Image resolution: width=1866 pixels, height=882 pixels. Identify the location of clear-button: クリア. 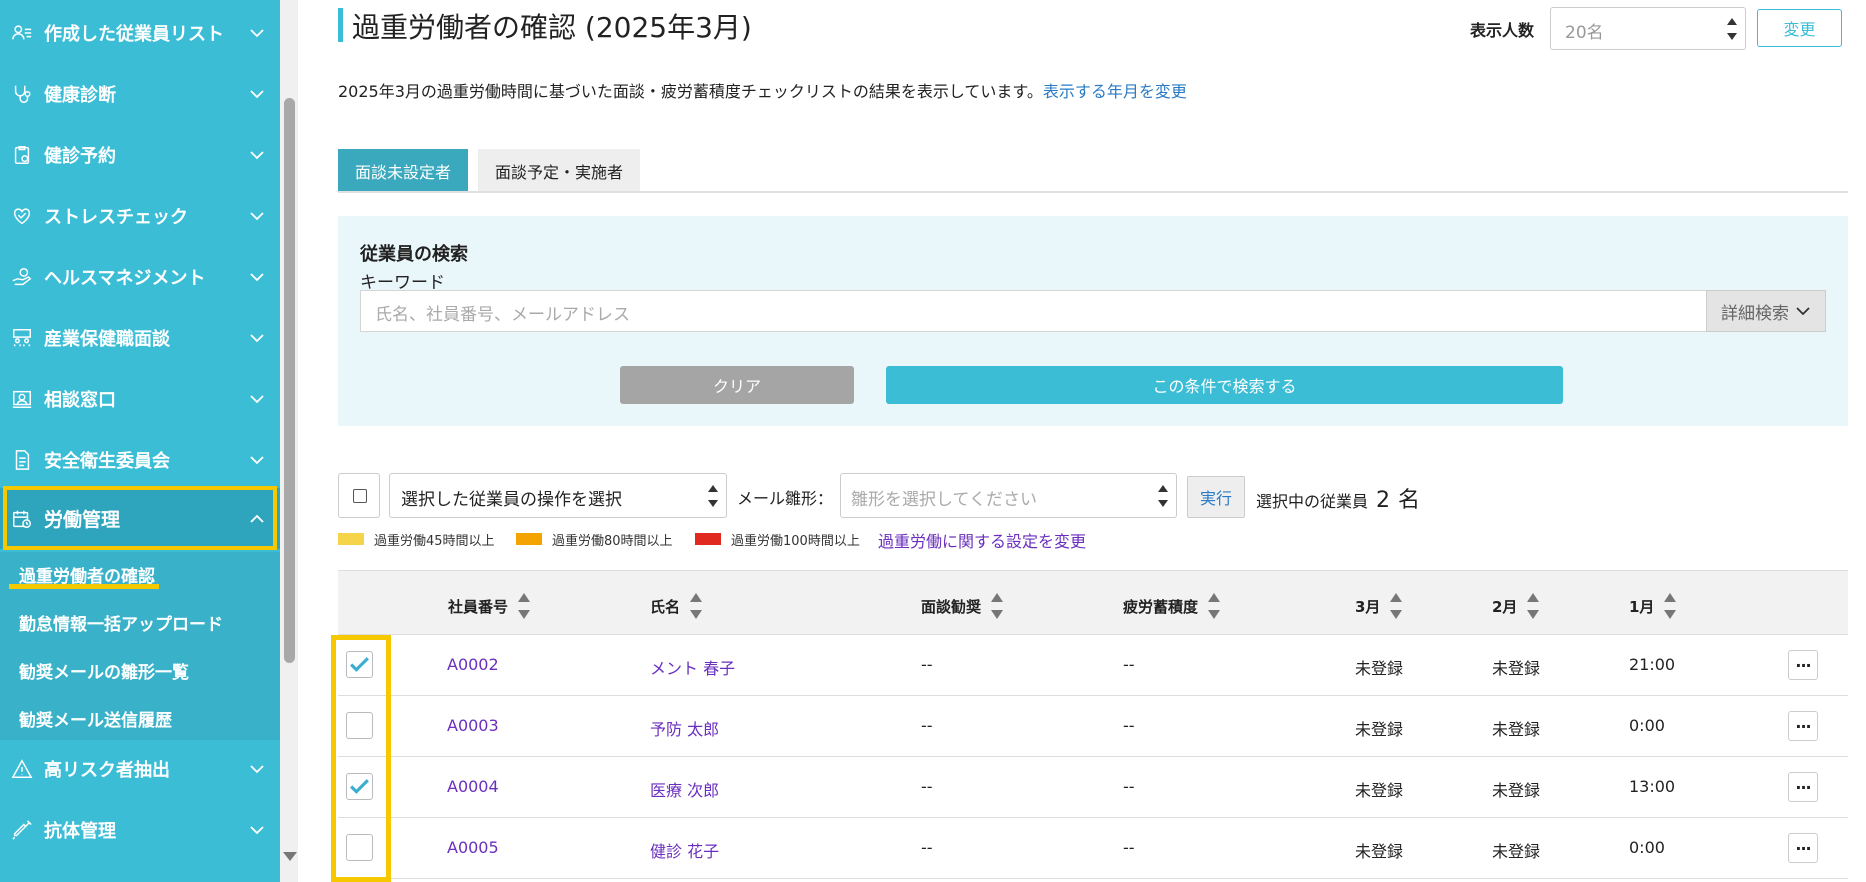
(737, 385).